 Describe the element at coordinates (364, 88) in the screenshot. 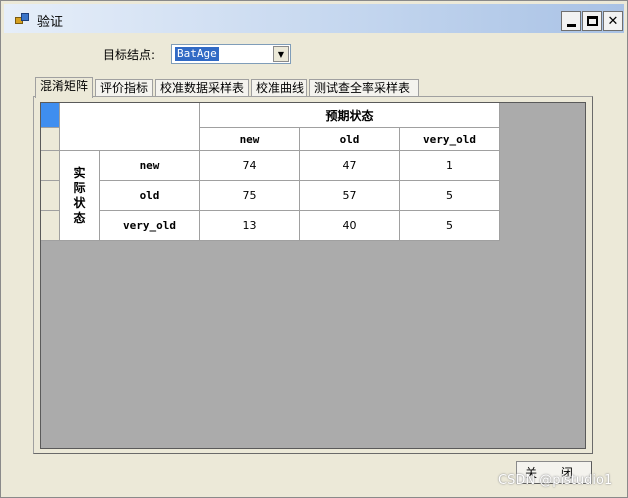

I see `tab-recall-sampling: 测试查全率采样表` at that location.